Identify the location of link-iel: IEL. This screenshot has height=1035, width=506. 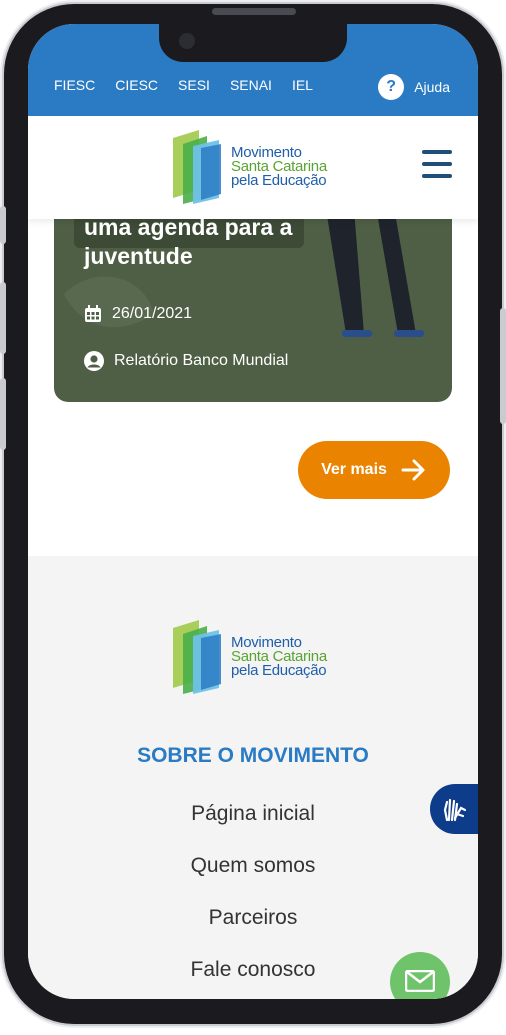
(302, 85).